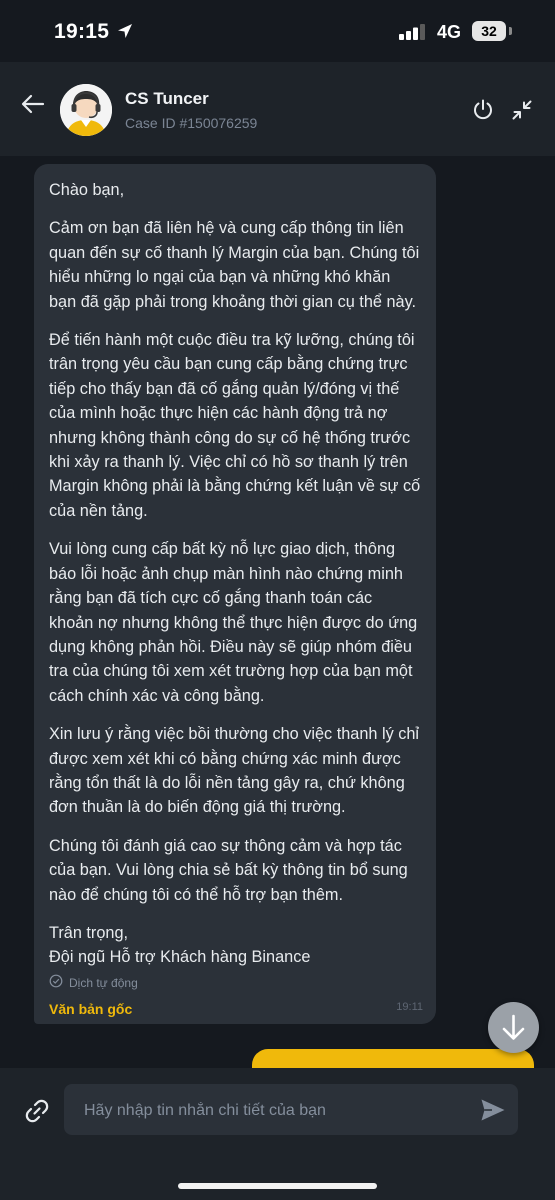 The image size is (555, 1200). I want to click on arrow-down-icon, so click(513, 1027).